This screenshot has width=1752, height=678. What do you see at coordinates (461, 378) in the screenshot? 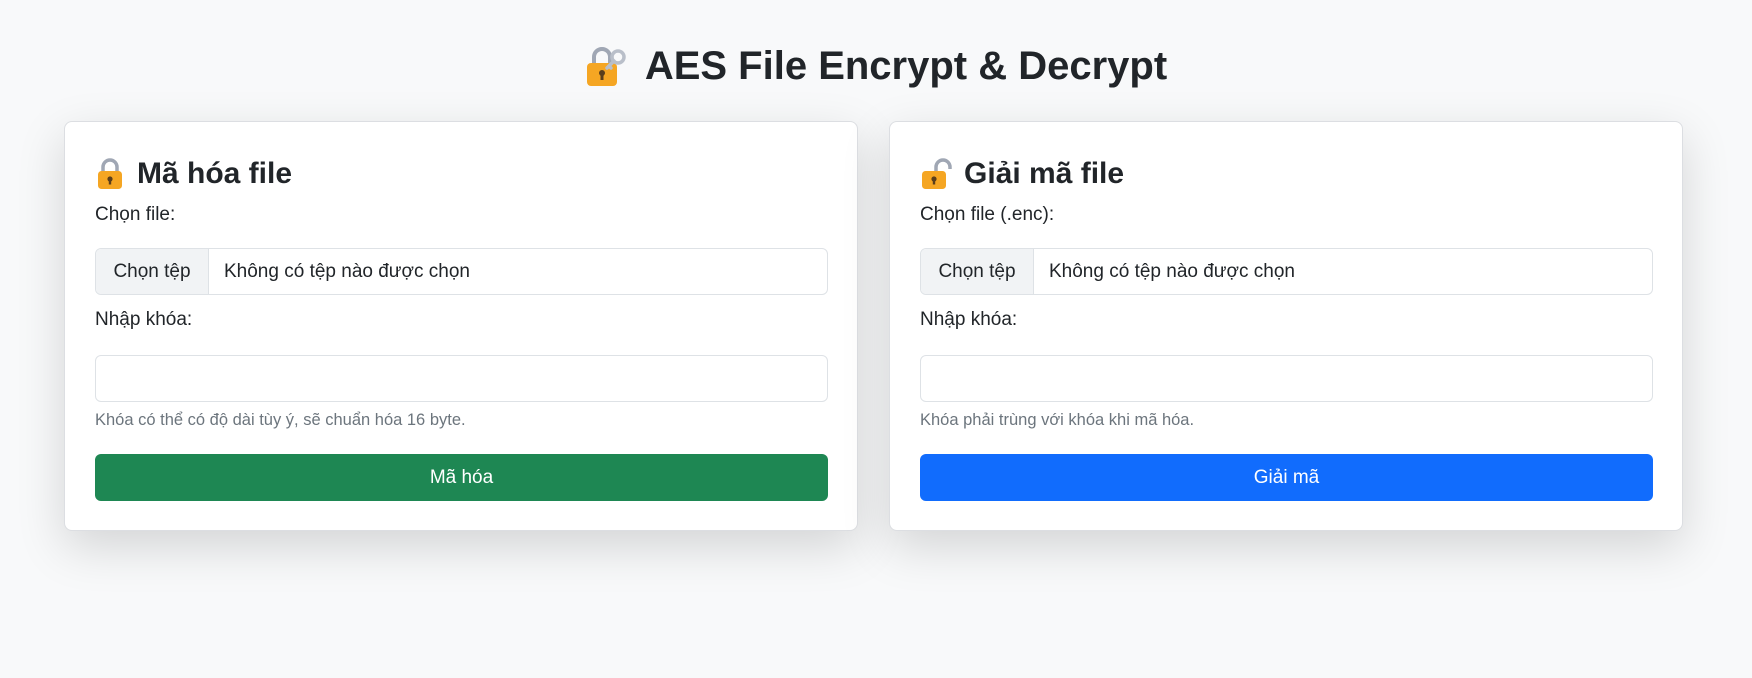
I see `encrypt-key-input` at bounding box center [461, 378].